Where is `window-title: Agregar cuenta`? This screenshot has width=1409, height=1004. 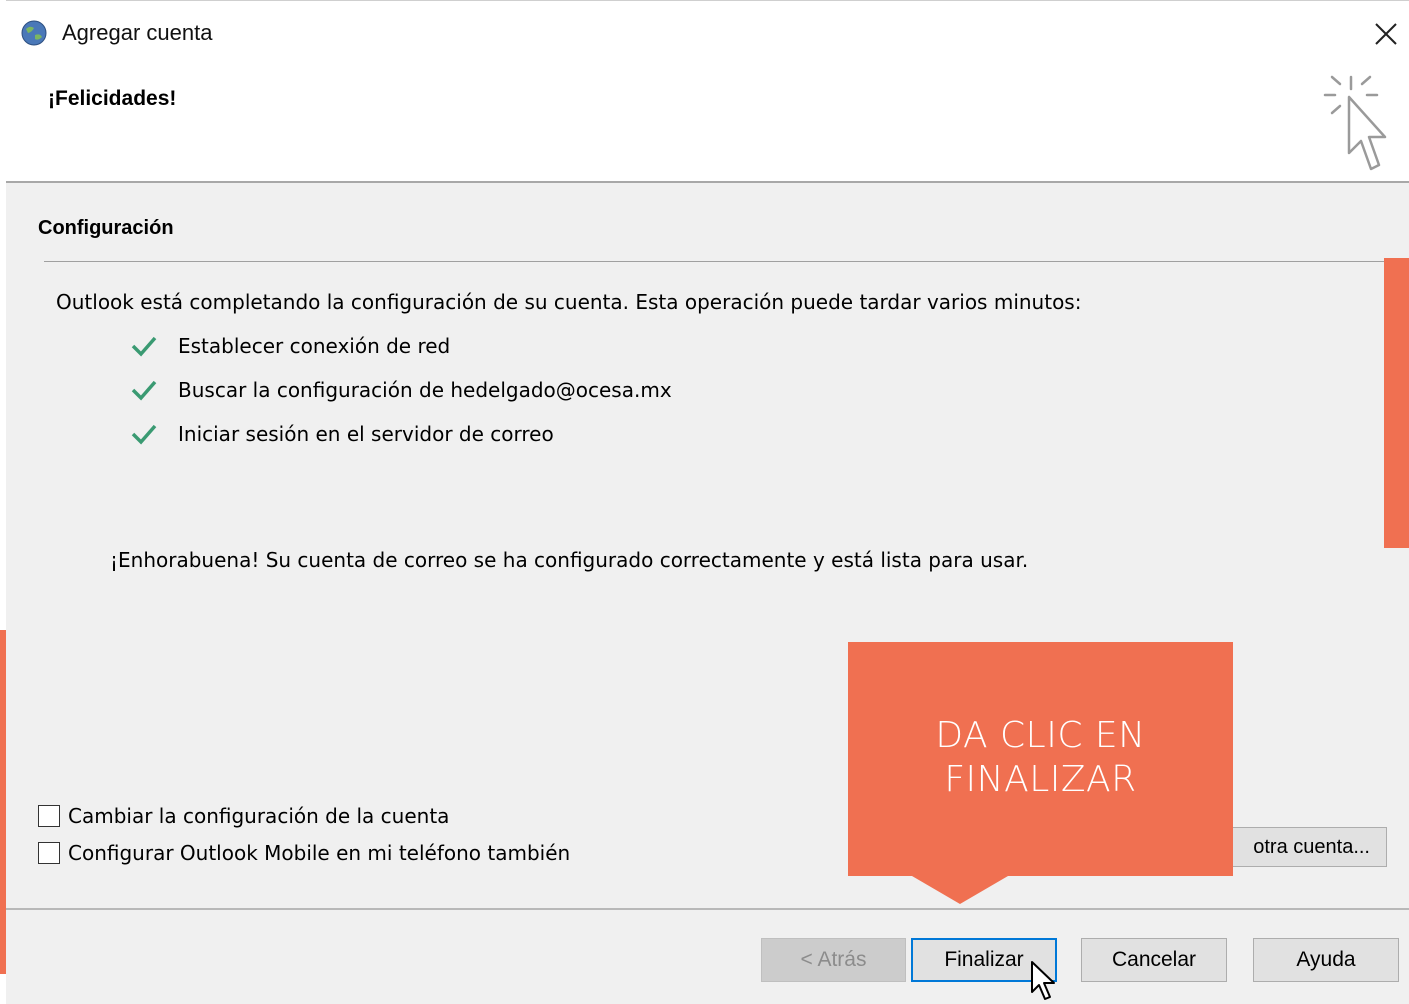 window-title: Agregar cuenta is located at coordinates (137, 32).